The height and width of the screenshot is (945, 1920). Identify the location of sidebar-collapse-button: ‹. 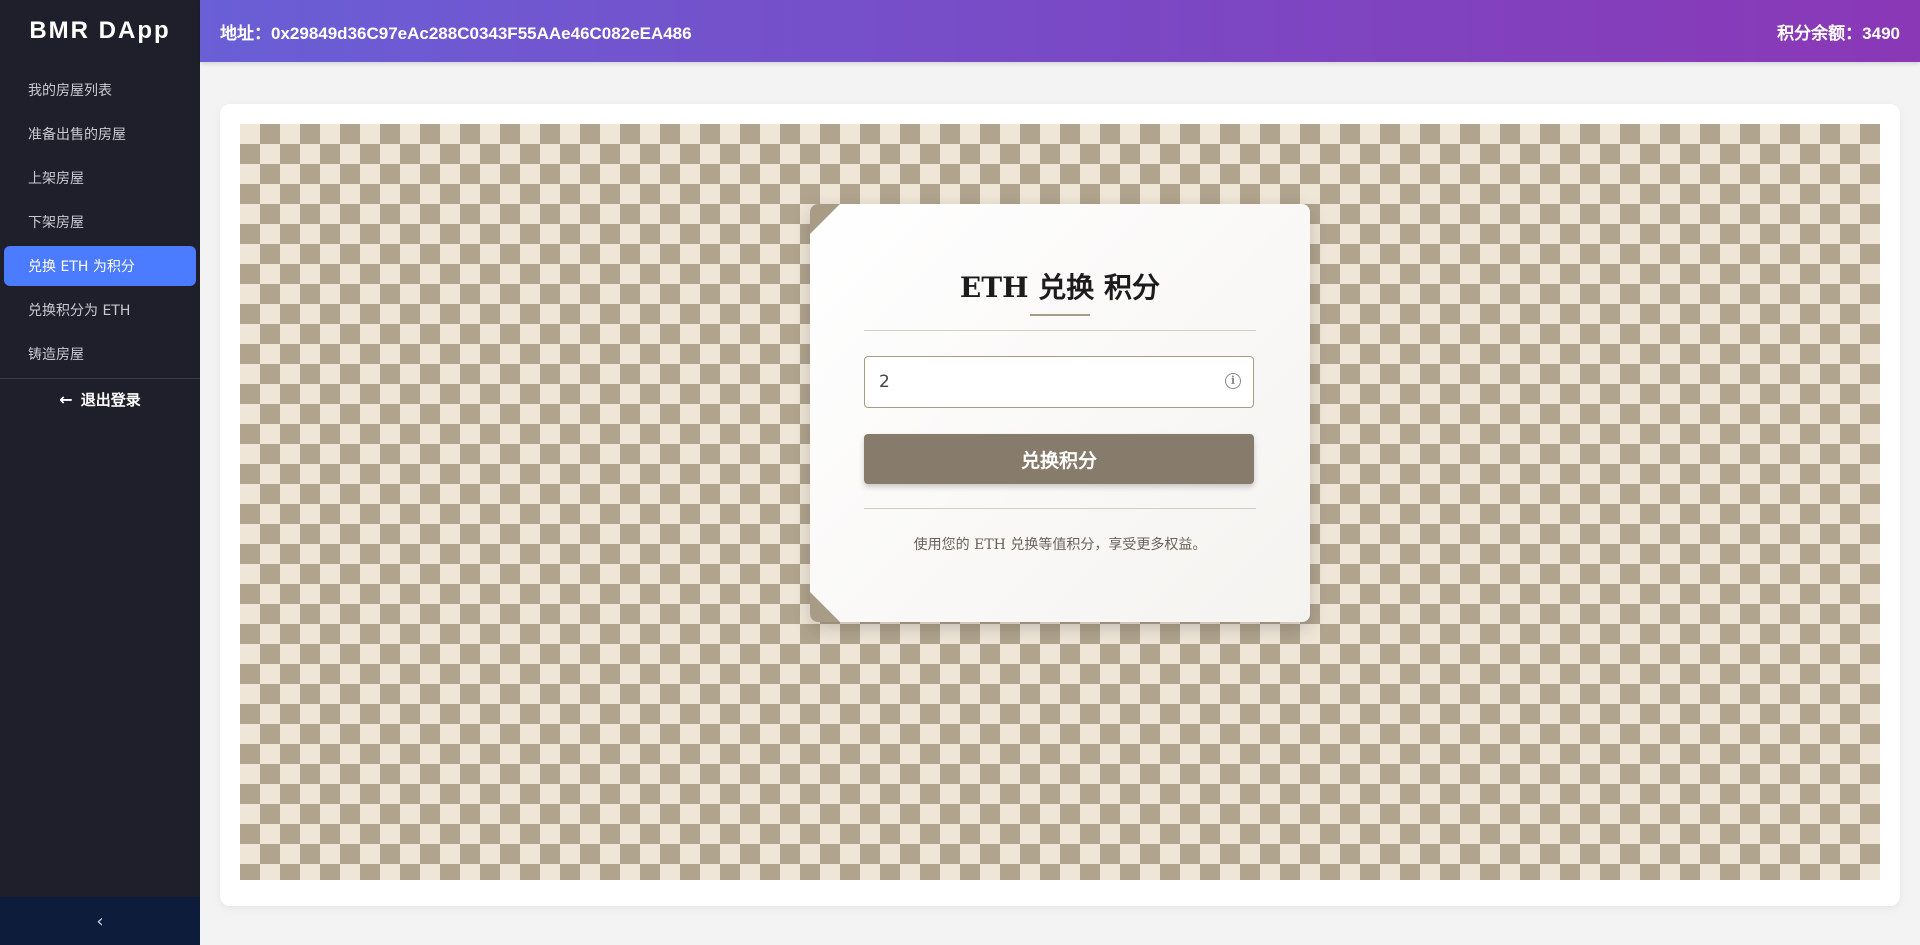
(100, 921).